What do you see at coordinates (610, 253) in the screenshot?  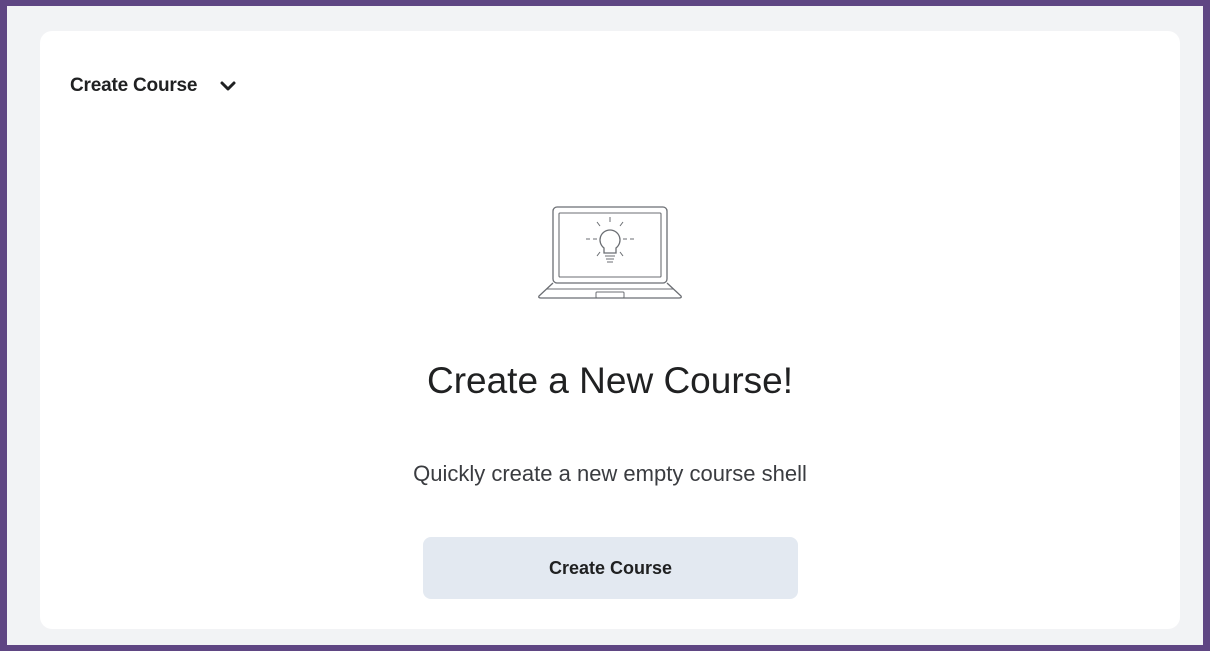 I see `laptop-lightbulb-illustration` at bounding box center [610, 253].